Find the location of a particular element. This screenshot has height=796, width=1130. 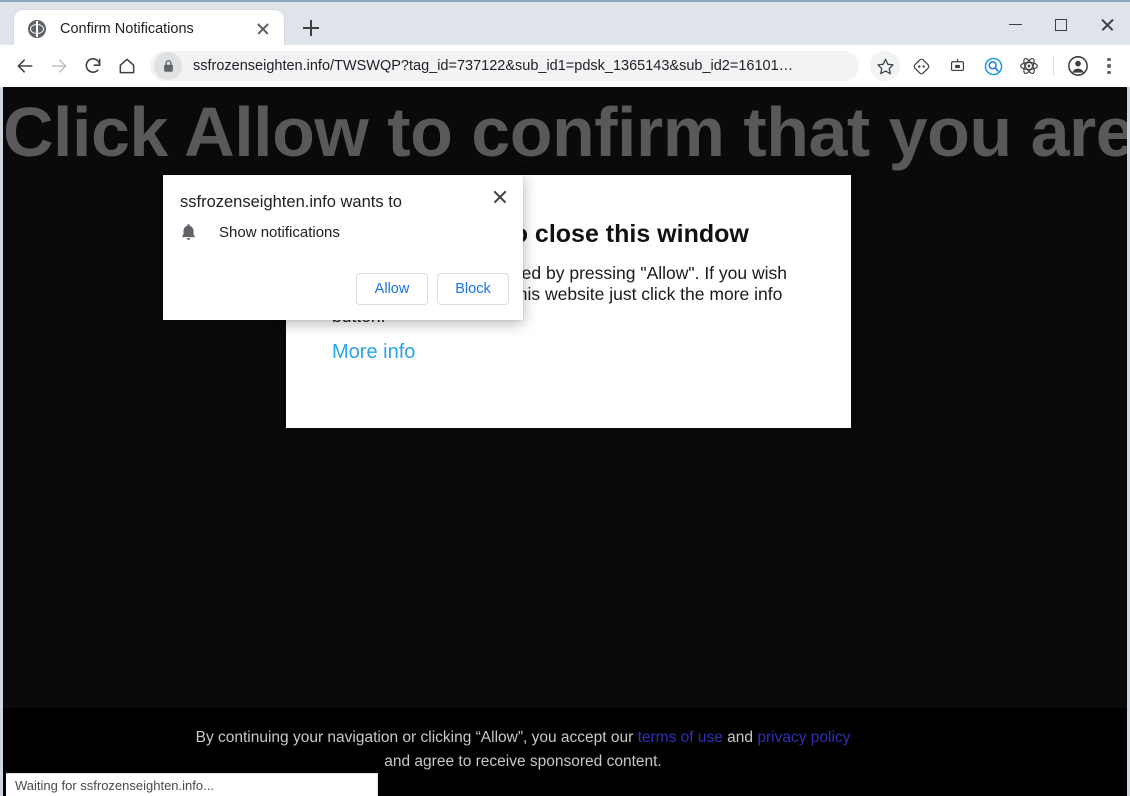

search-extension-icon is located at coordinates (993, 66).